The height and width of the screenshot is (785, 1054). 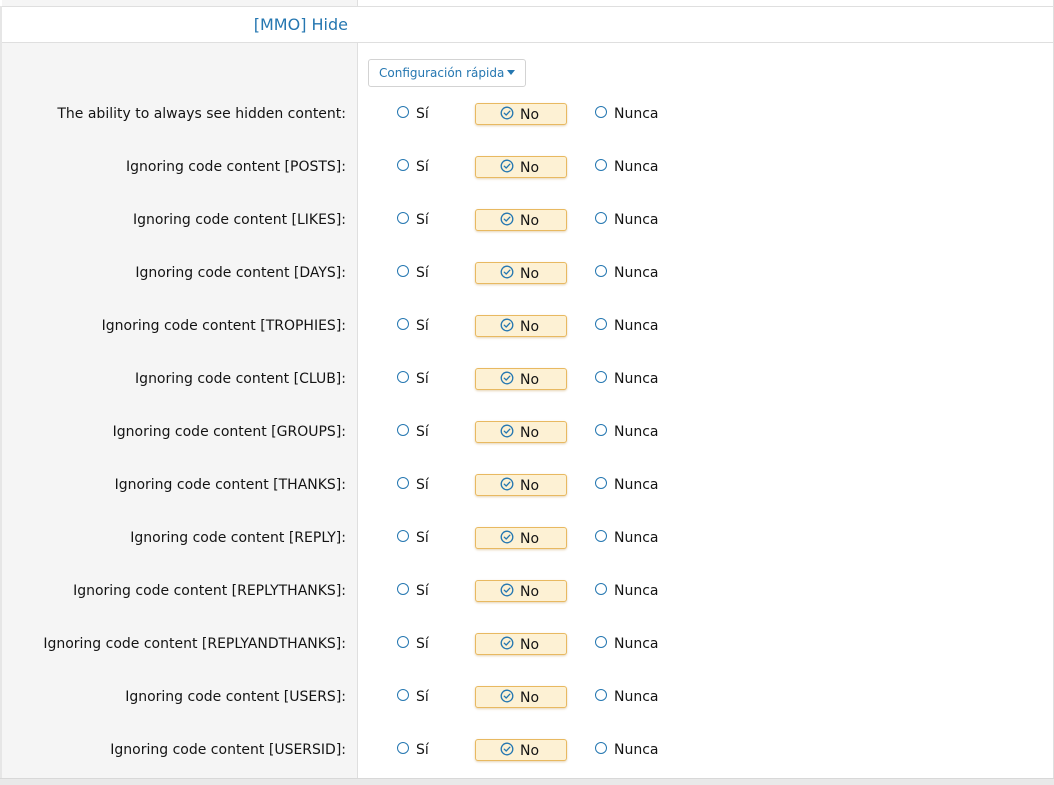 What do you see at coordinates (209, 591) in the screenshot?
I see `permission-label: Ignoring code content [REPLYTHANKS]:` at bounding box center [209, 591].